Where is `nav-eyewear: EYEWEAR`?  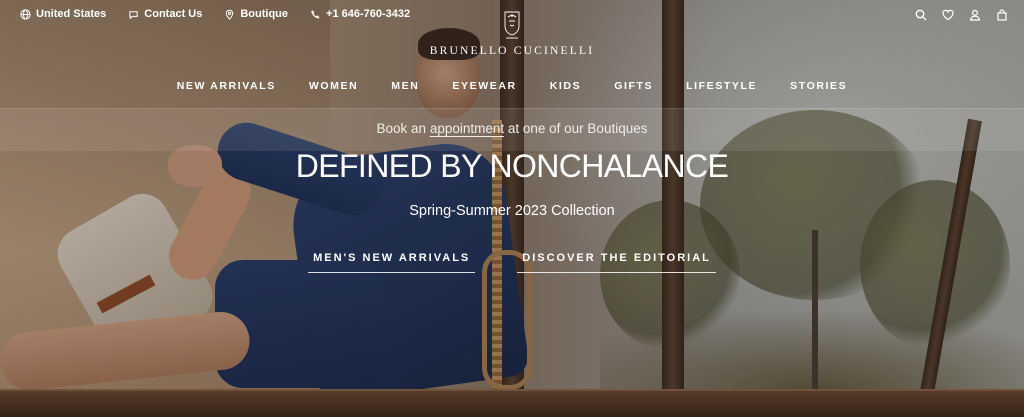
nav-eyewear: EYEWEAR is located at coordinates (484, 86).